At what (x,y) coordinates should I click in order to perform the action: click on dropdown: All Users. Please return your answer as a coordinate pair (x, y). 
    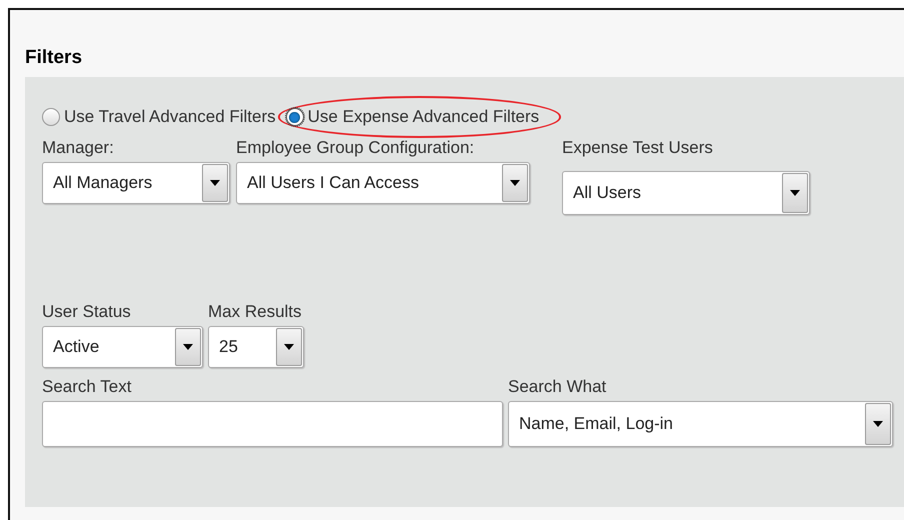
    Looking at the image, I should click on (686, 193).